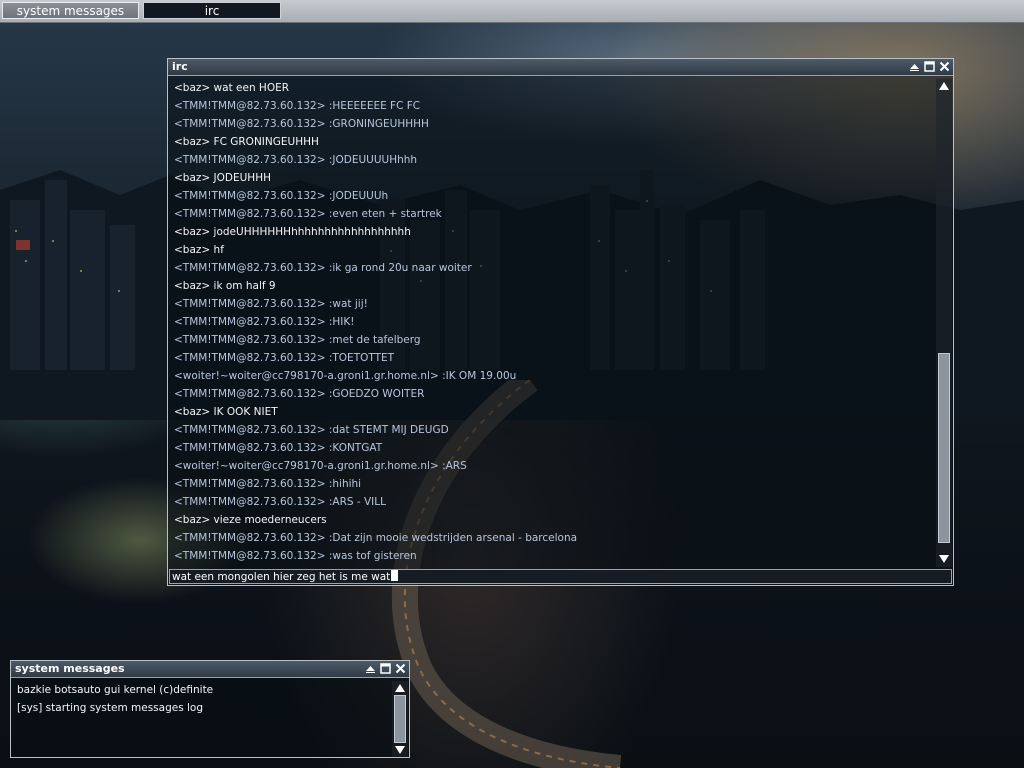 This screenshot has height=768, width=1024. What do you see at coordinates (512, 11) in the screenshot?
I see `taskbar: system messages irc` at bounding box center [512, 11].